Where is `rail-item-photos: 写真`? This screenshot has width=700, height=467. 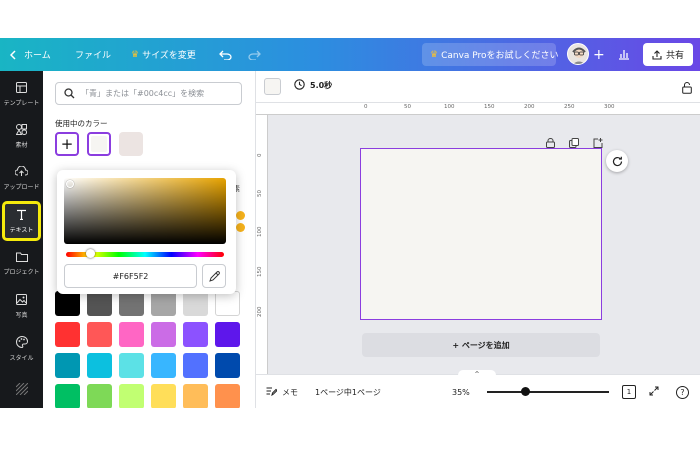 rail-item-photos: 写真 is located at coordinates (21, 306).